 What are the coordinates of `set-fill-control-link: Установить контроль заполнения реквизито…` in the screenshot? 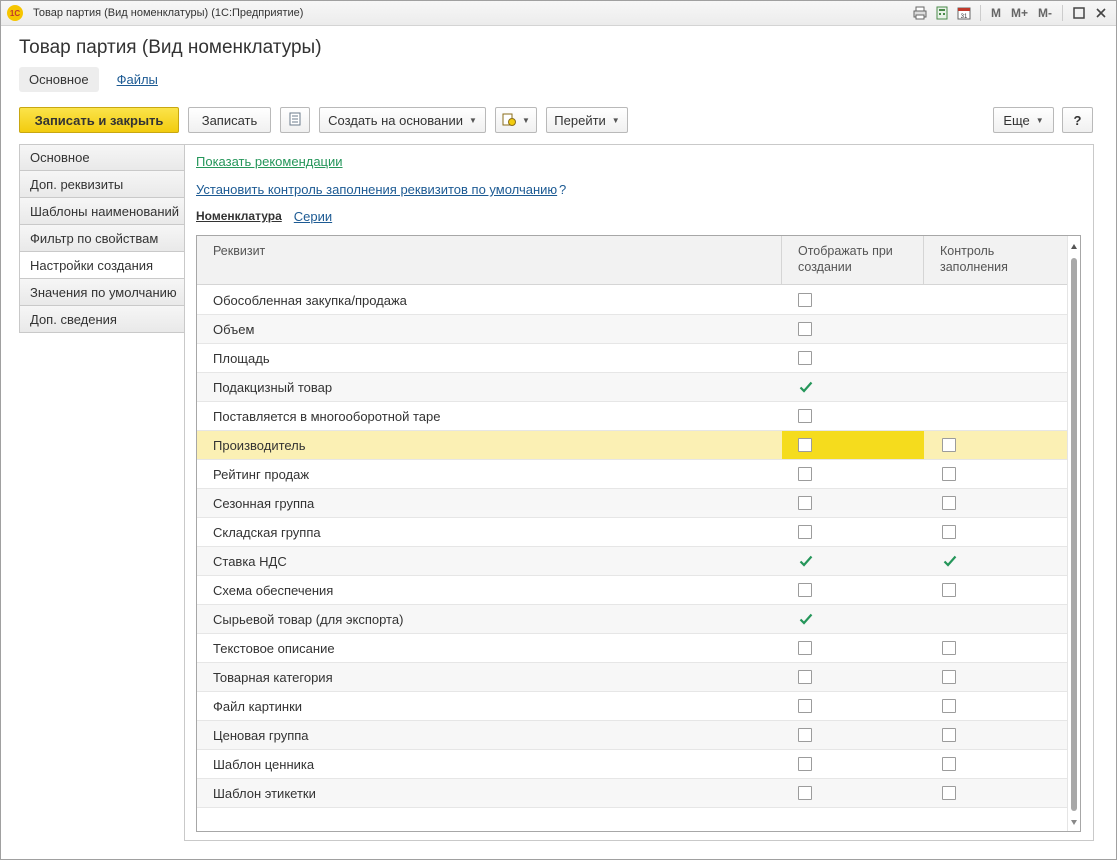 It's located at (376, 189).